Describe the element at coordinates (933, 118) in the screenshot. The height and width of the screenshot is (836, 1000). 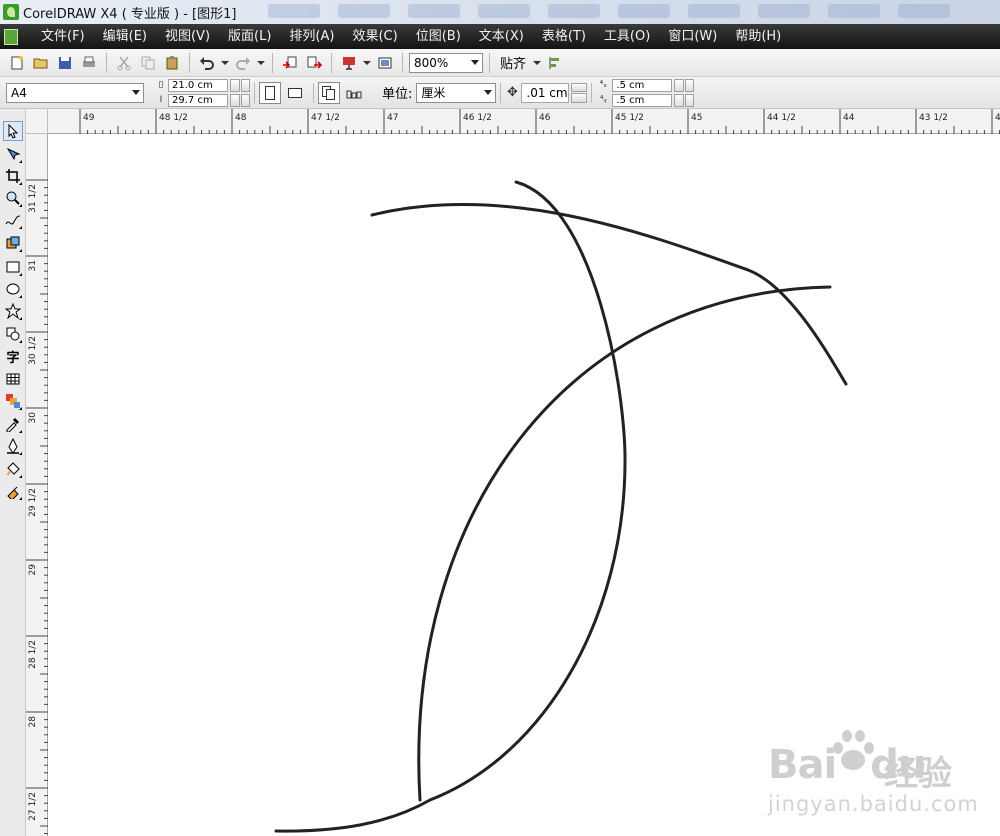
I see `ruler-label: 43 1/2` at that location.